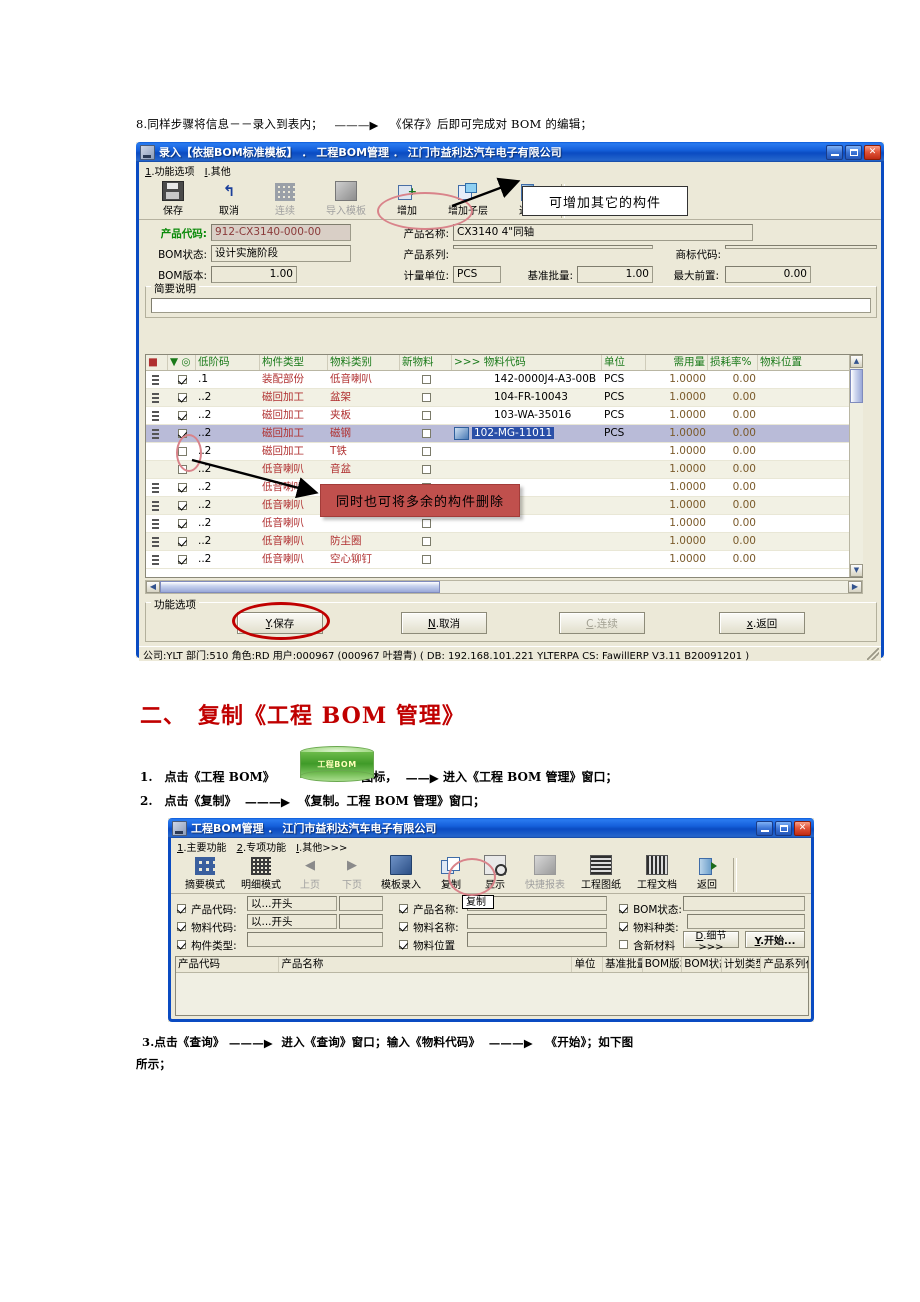 The height and width of the screenshot is (1302, 920). Describe the element at coordinates (426, 964) in the screenshot. I see `results-col-product-name: 产品名称` at that location.